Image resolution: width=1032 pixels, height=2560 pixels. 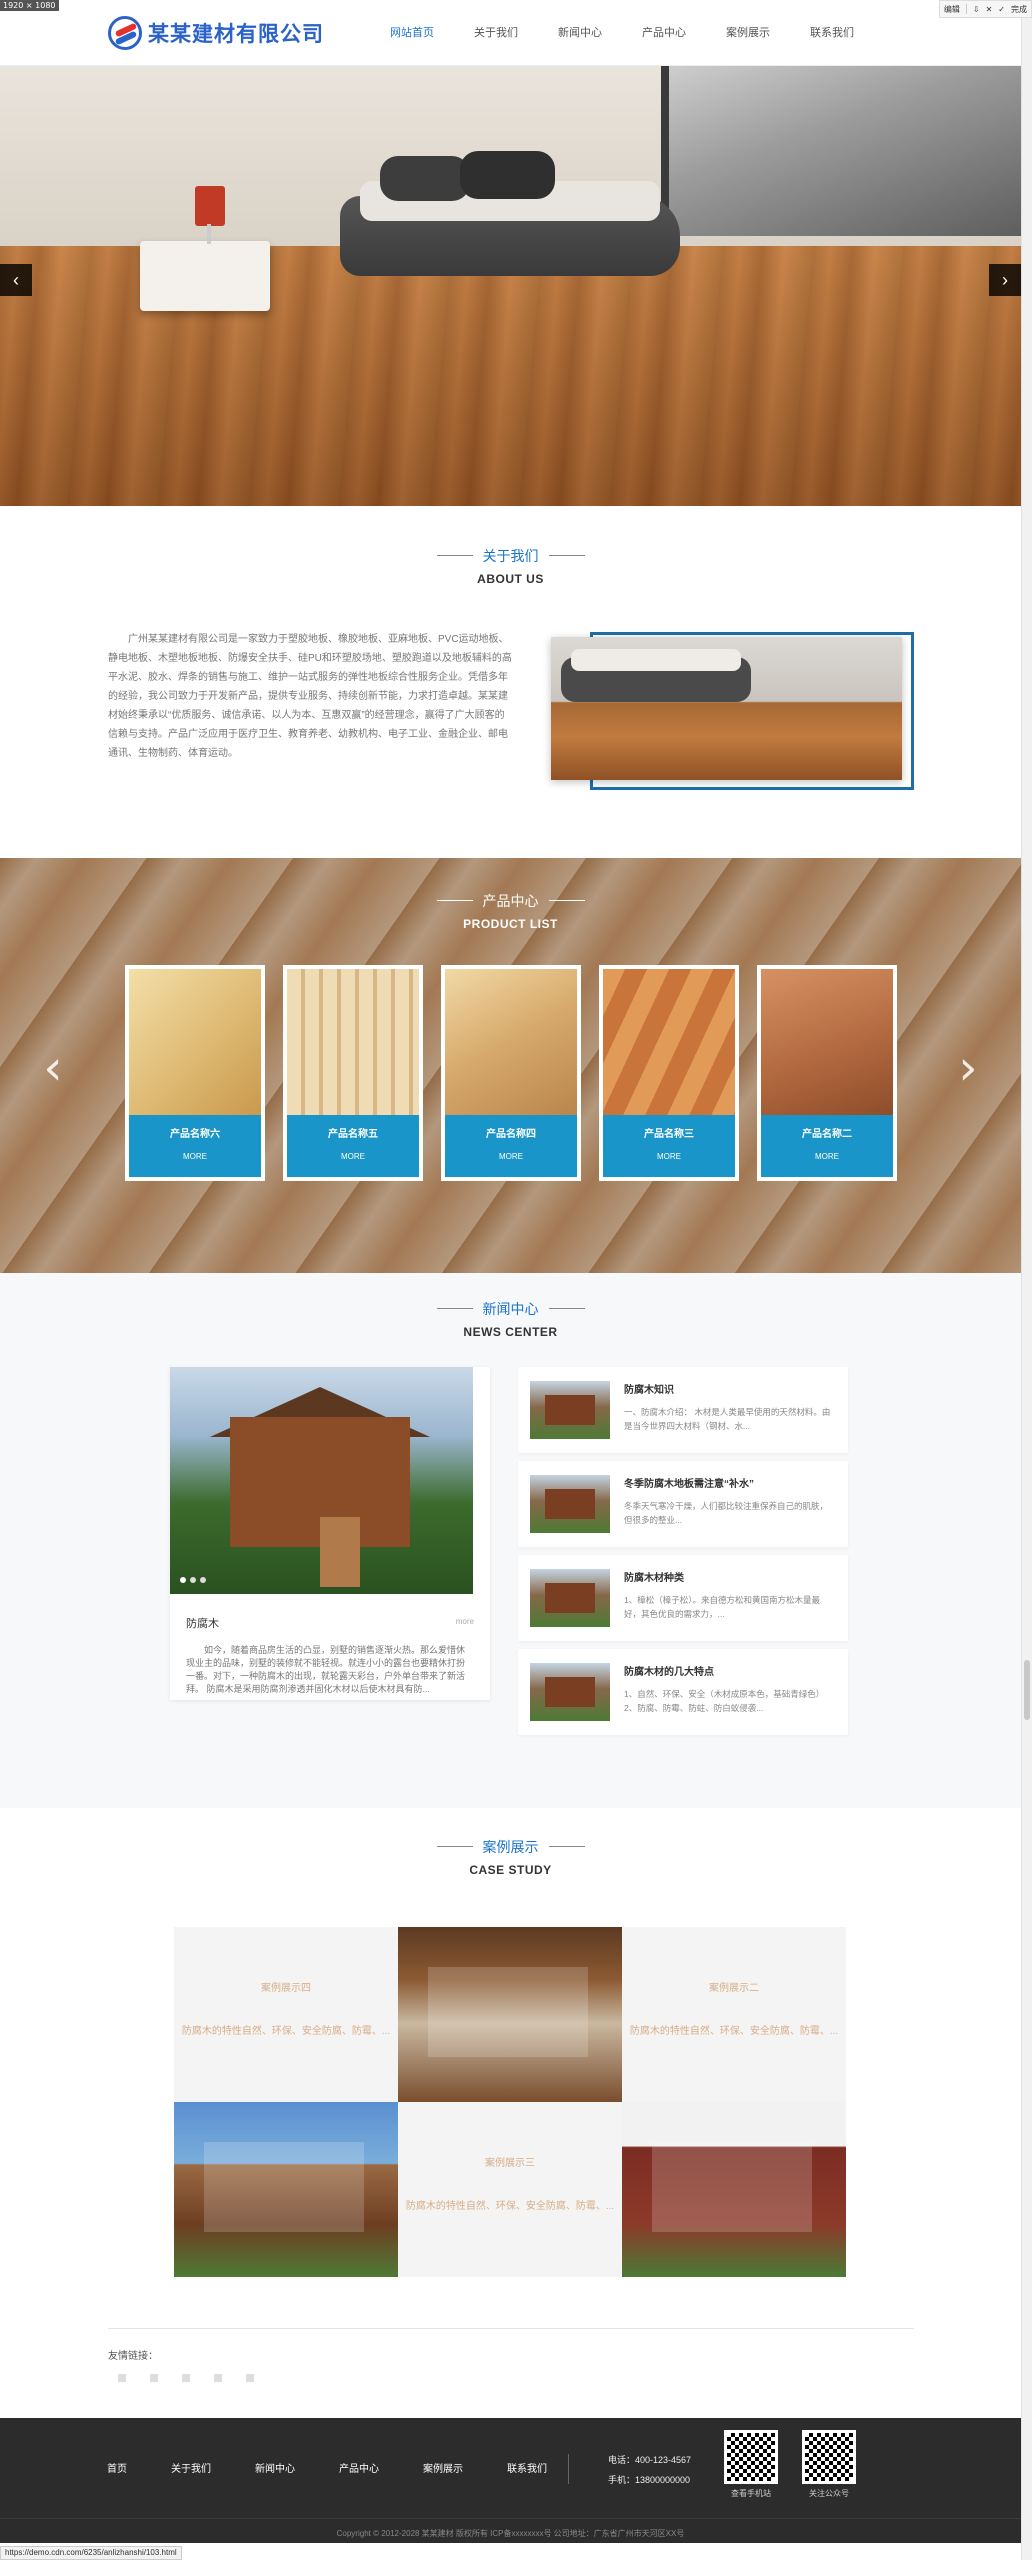 I want to click on product-card: 产品名称四 MORE, so click(x=511, y=1073).